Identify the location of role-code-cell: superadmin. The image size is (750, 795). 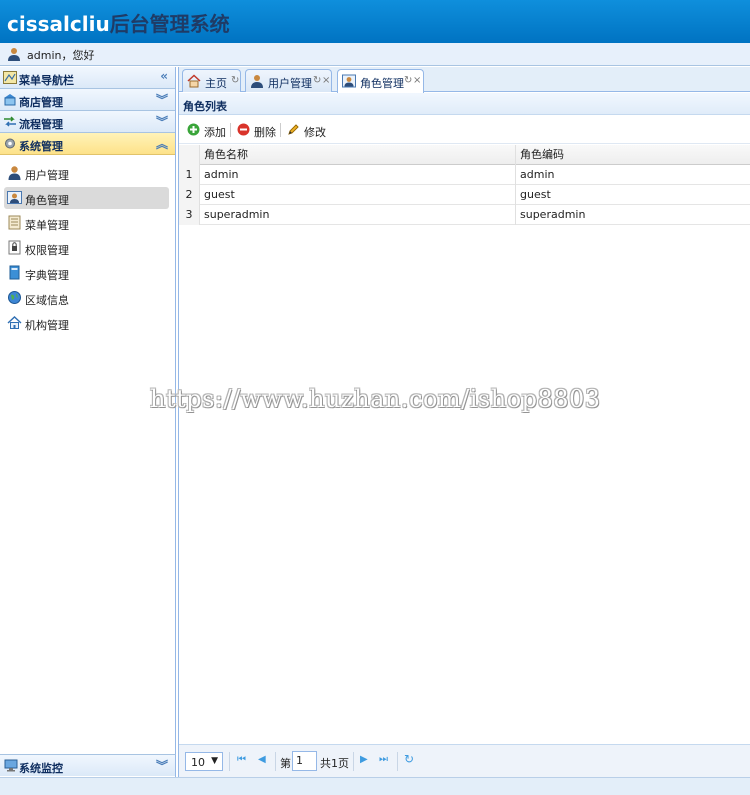
(553, 214).